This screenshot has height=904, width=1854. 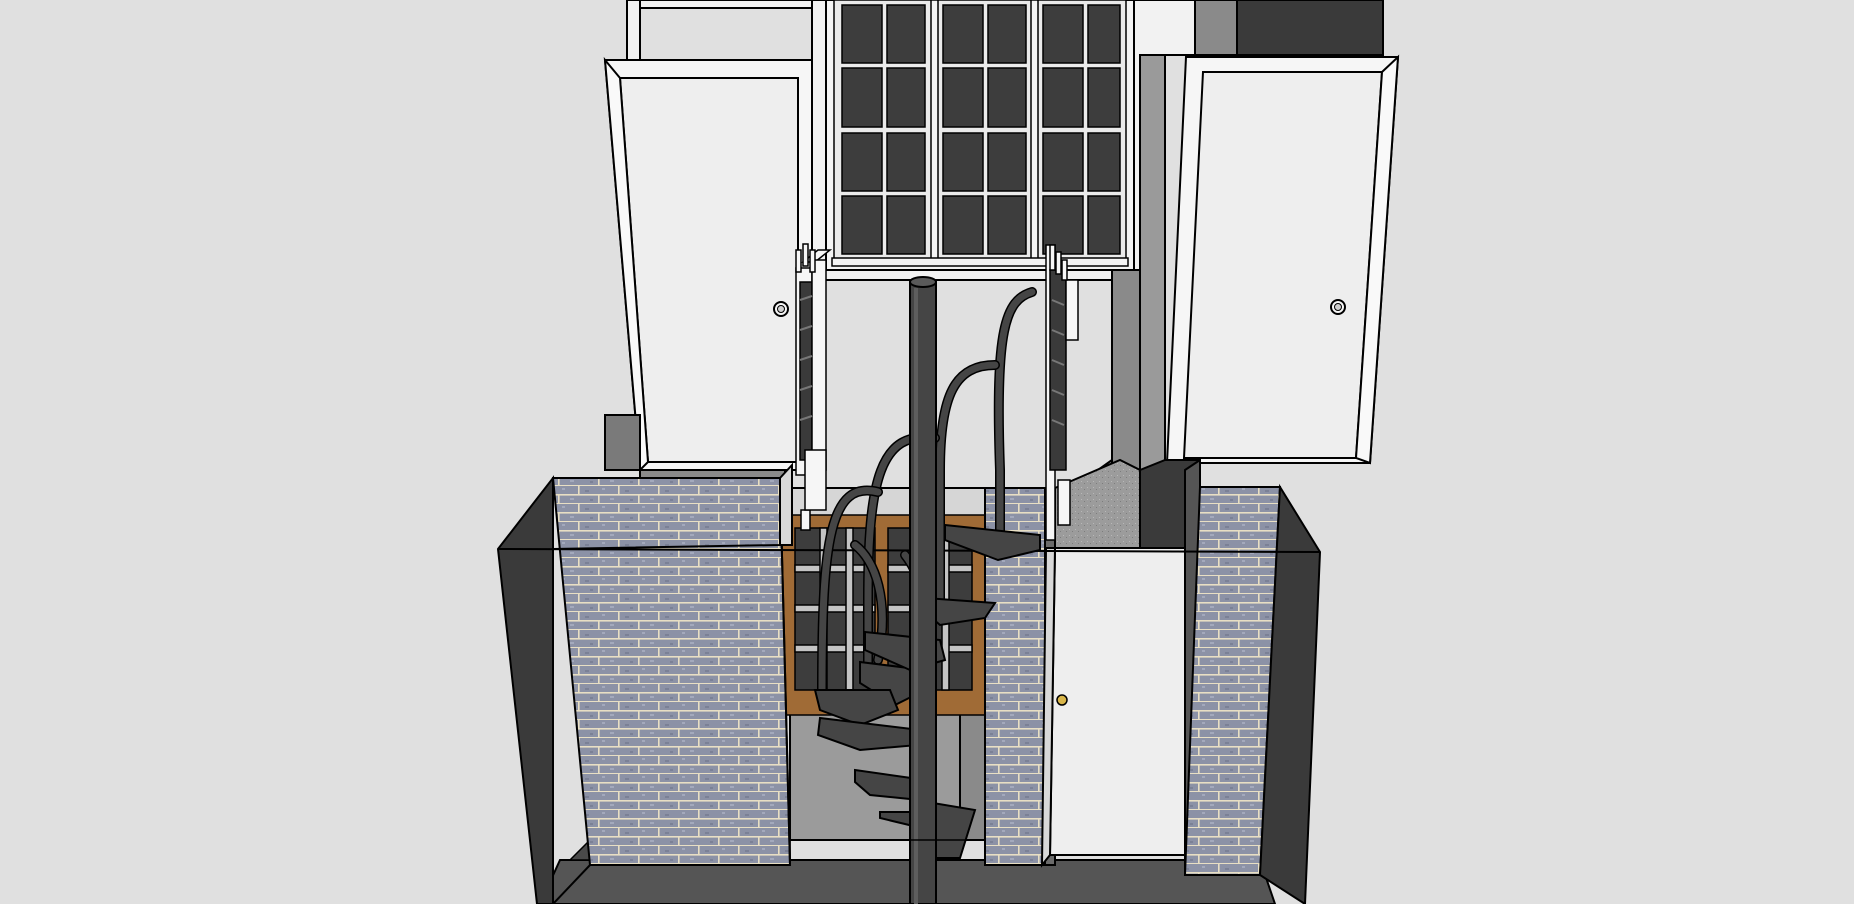 What do you see at coordinates (923, 590) in the screenshot?
I see `spiral-center-column` at bounding box center [923, 590].